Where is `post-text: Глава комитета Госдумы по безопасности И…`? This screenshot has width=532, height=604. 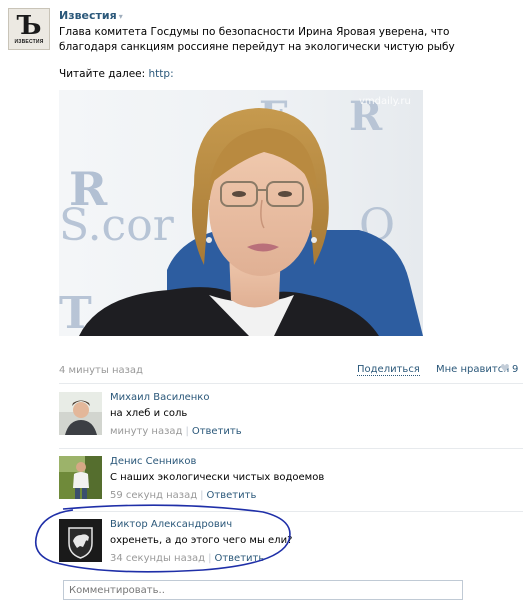
post-text: Глава комитета Госдумы по безопасности И… is located at coordinates (257, 39).